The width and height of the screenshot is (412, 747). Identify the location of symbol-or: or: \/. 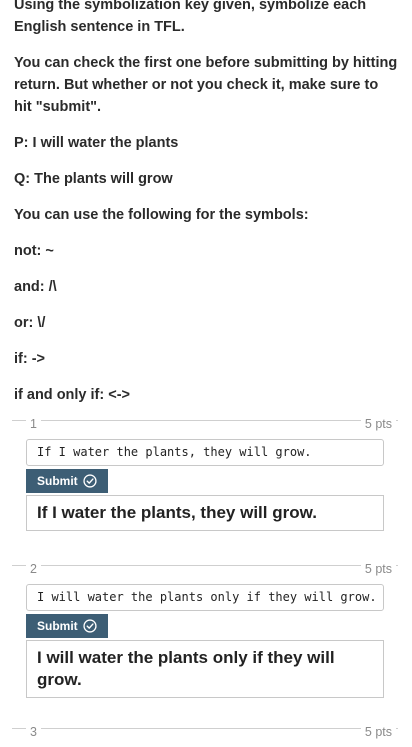
(30, 323).